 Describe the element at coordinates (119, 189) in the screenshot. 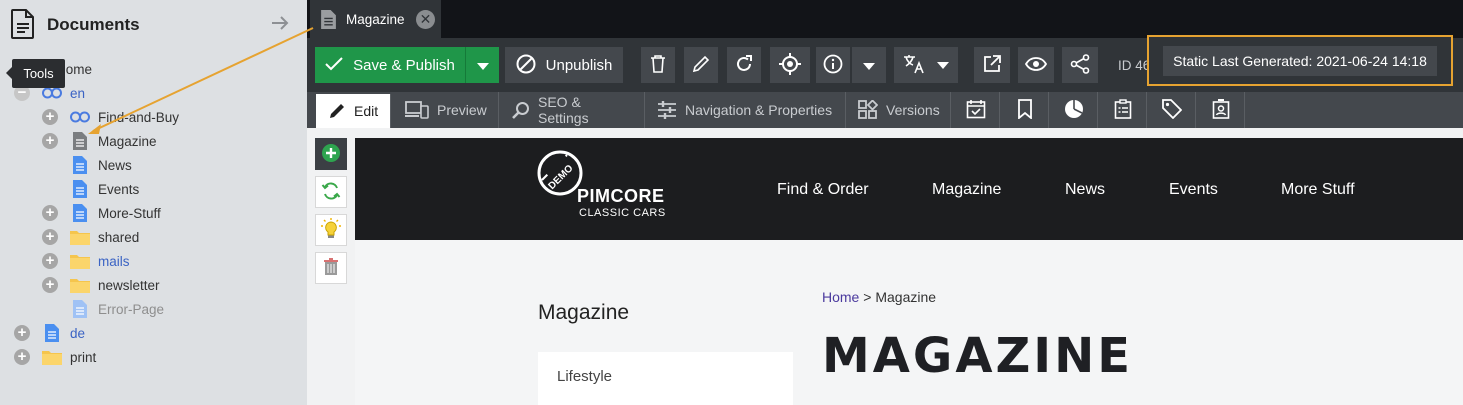

I see `tree-node-label: Events` at that location.